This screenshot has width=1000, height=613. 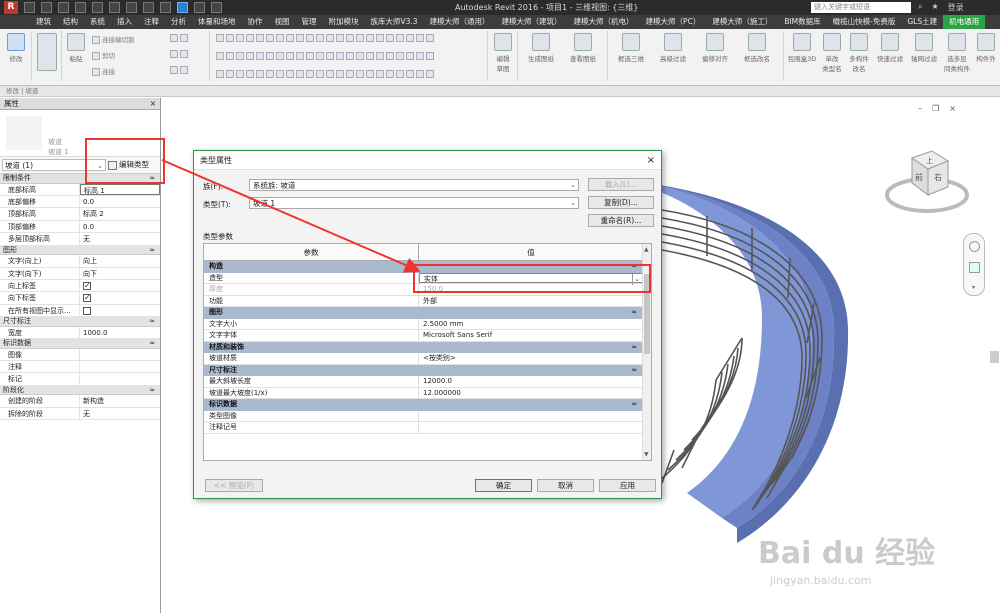 I want to click on viewport-scroll-thumb, so click(x=994, y=357).